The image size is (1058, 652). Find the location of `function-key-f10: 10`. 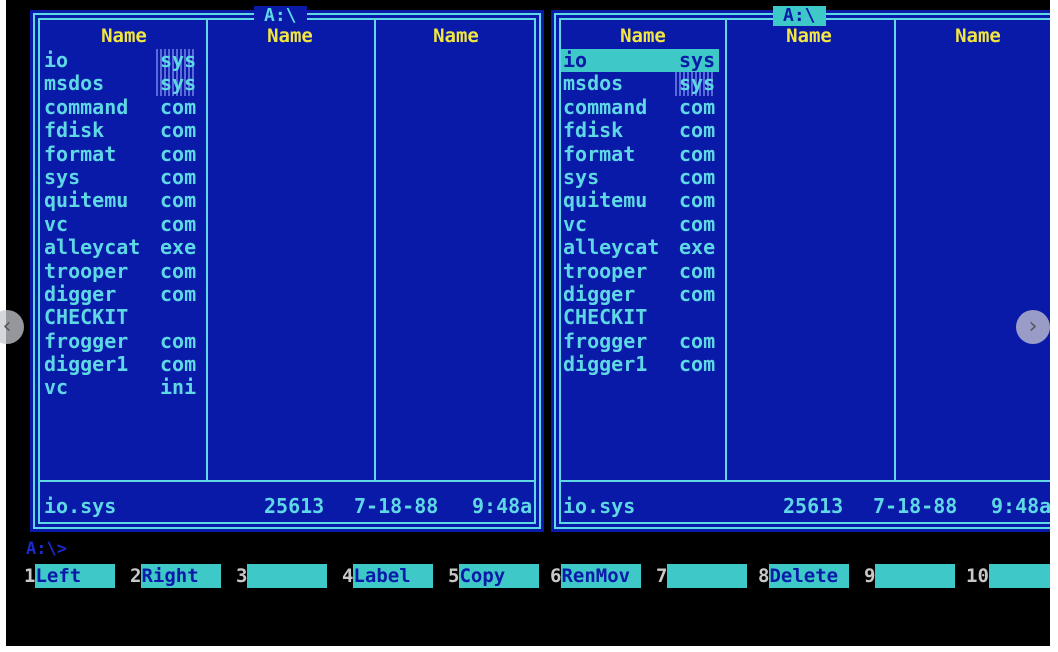

function-key-f10: 10 is located at coordinates (1008, 576).